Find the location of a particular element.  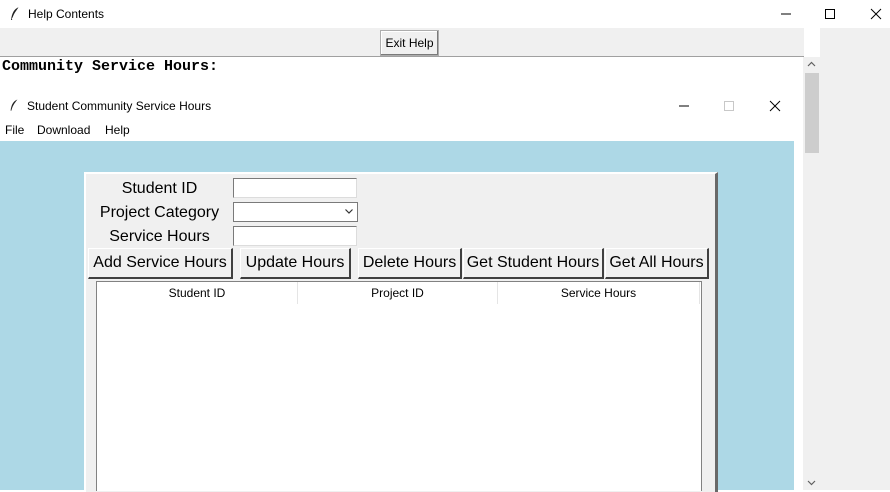

maximize-button is located at coordinates (830, 14).